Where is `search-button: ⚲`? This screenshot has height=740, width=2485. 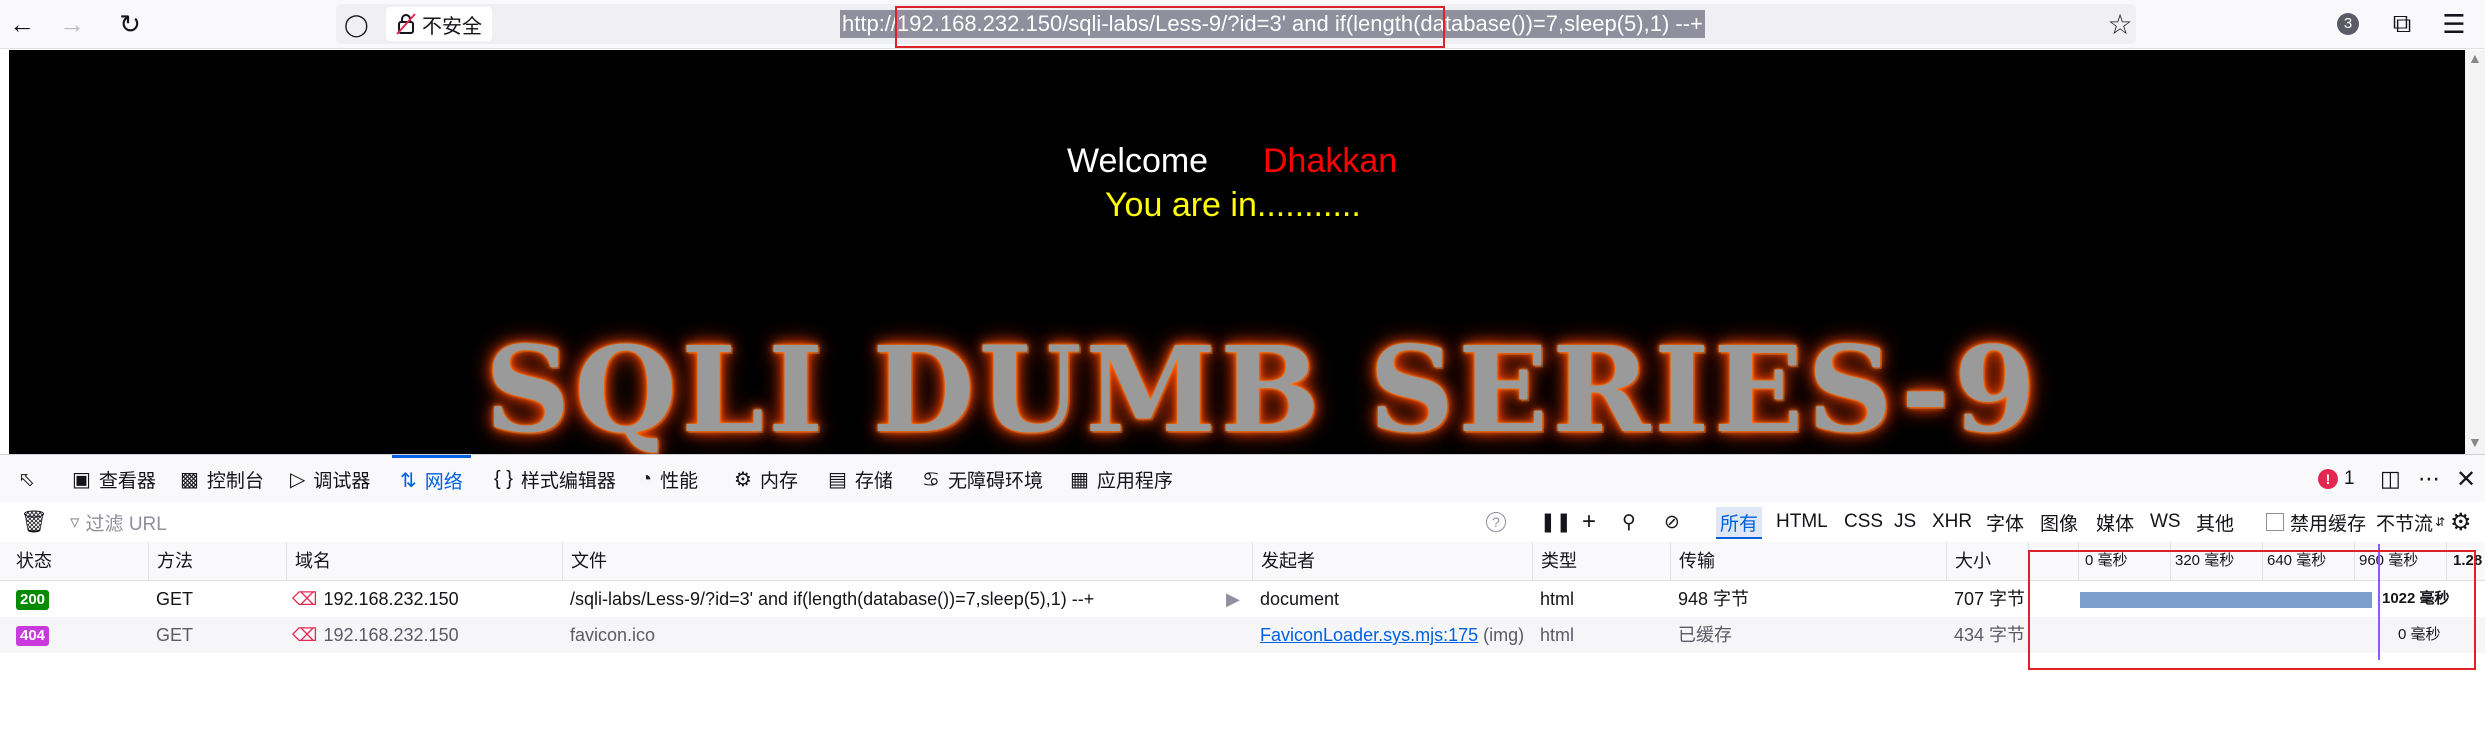
search-button: ⚲ is located at coordinates (1629, 522).